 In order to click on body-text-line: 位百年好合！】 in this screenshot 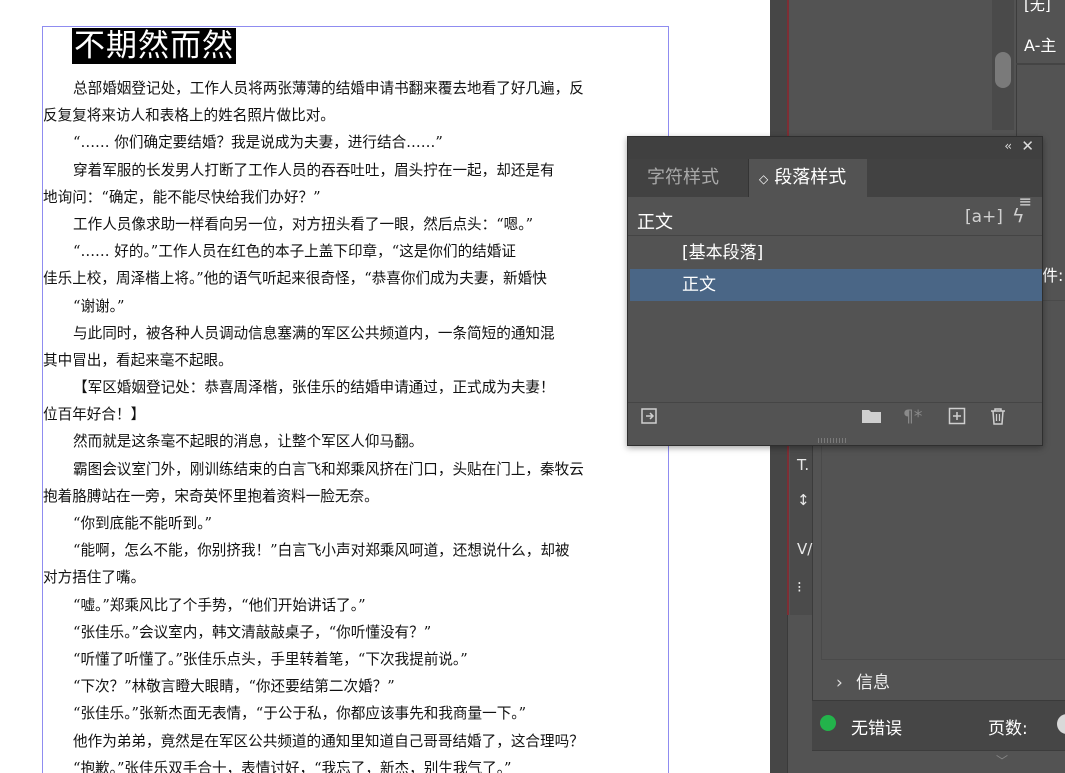, I will do `click(356, 414)`.